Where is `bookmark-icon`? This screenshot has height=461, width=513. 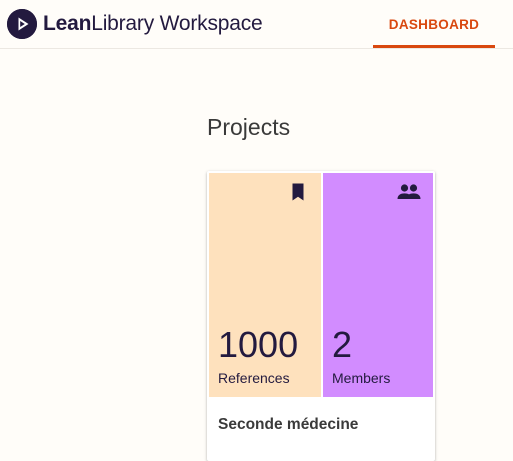
bookmark-icon is located at coordinates (298, 192).